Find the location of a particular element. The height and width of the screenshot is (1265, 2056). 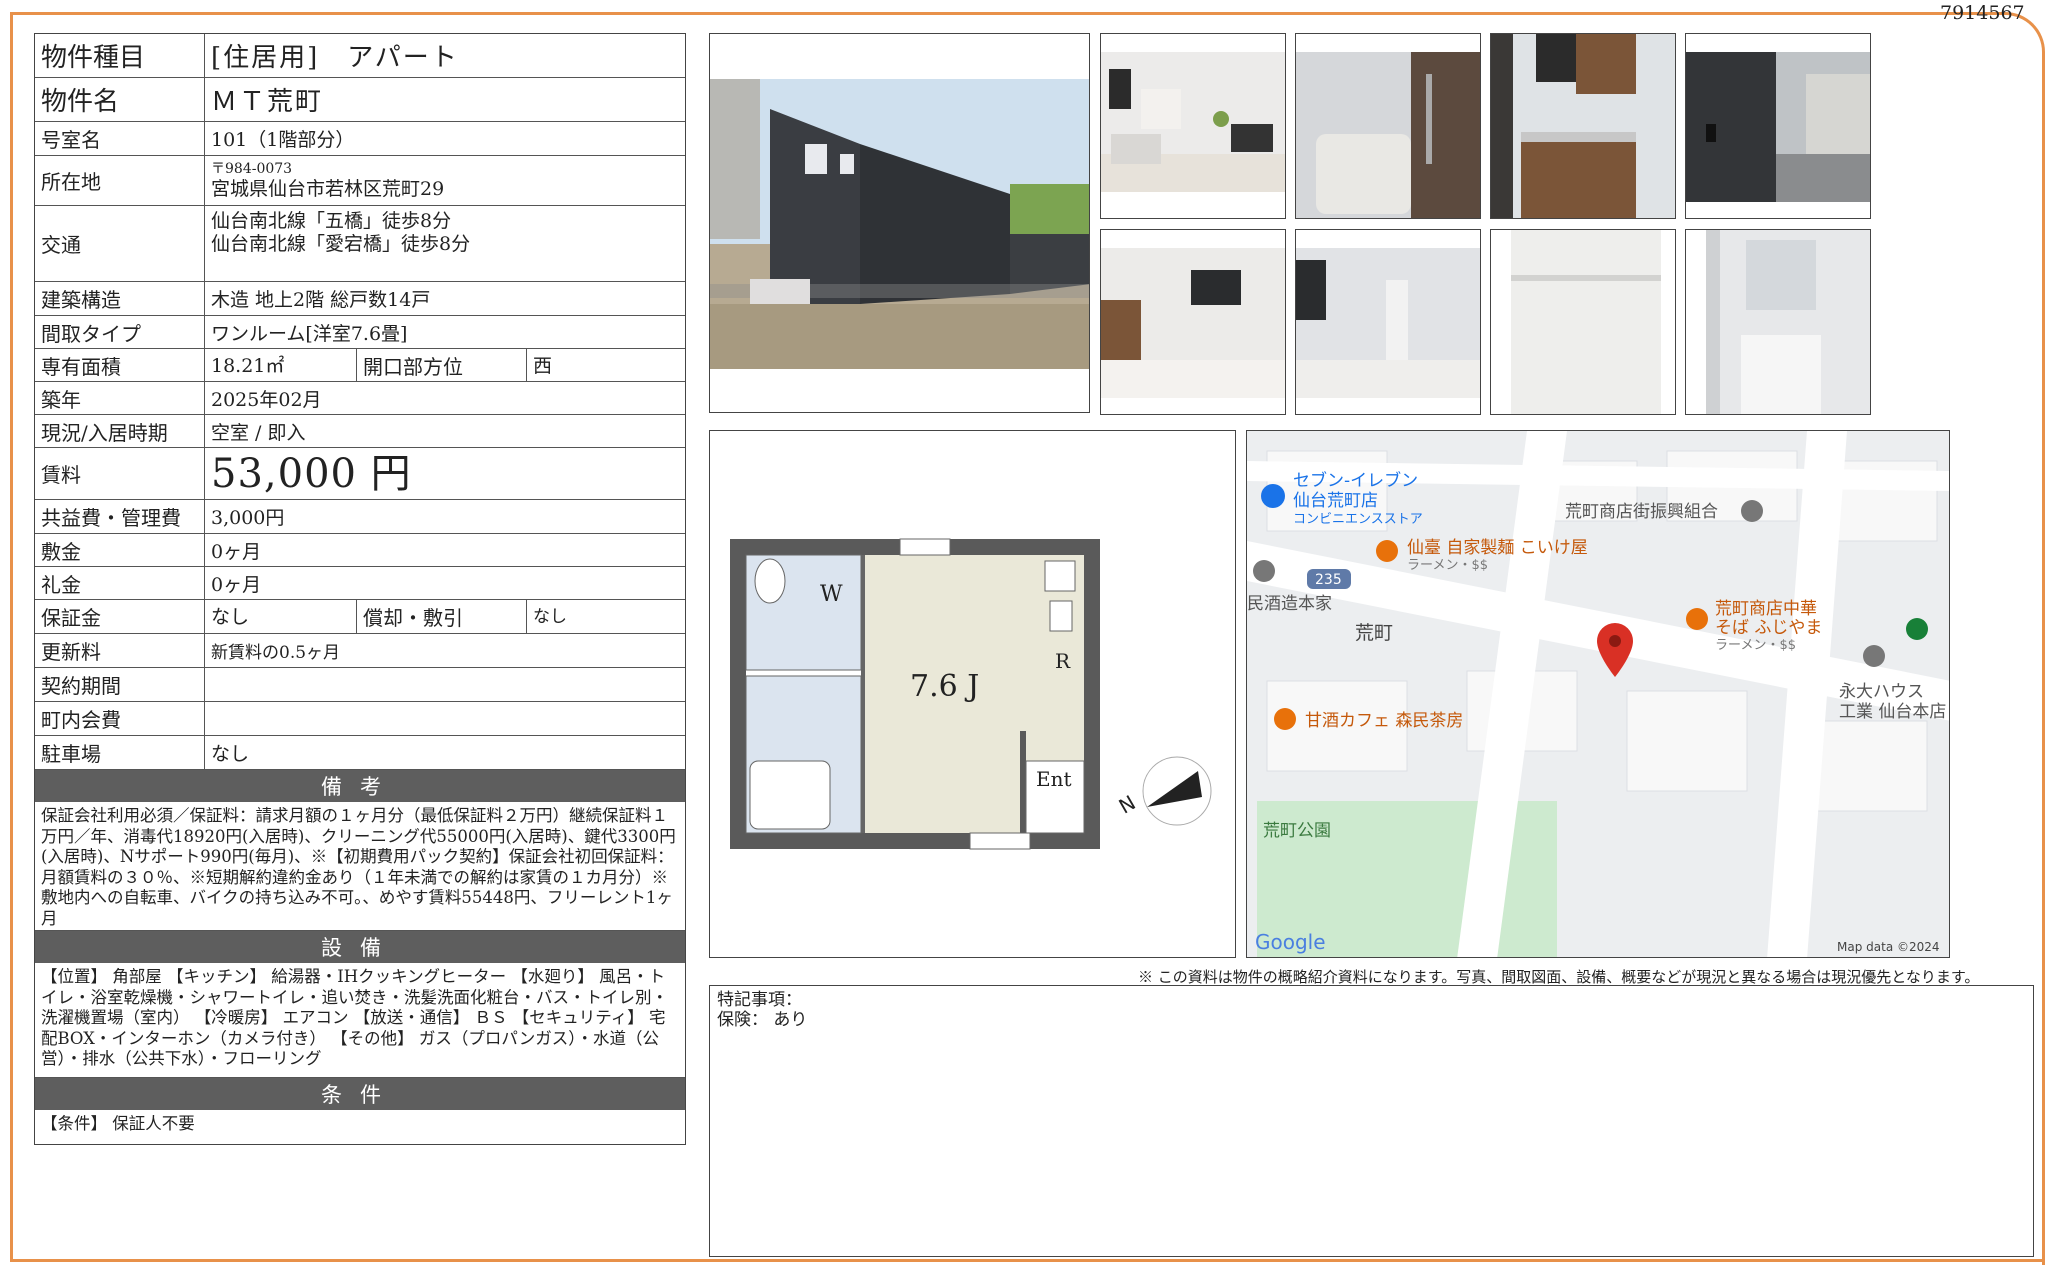

plan-room-size: 7.6 J is located at coordinates (944, 686).